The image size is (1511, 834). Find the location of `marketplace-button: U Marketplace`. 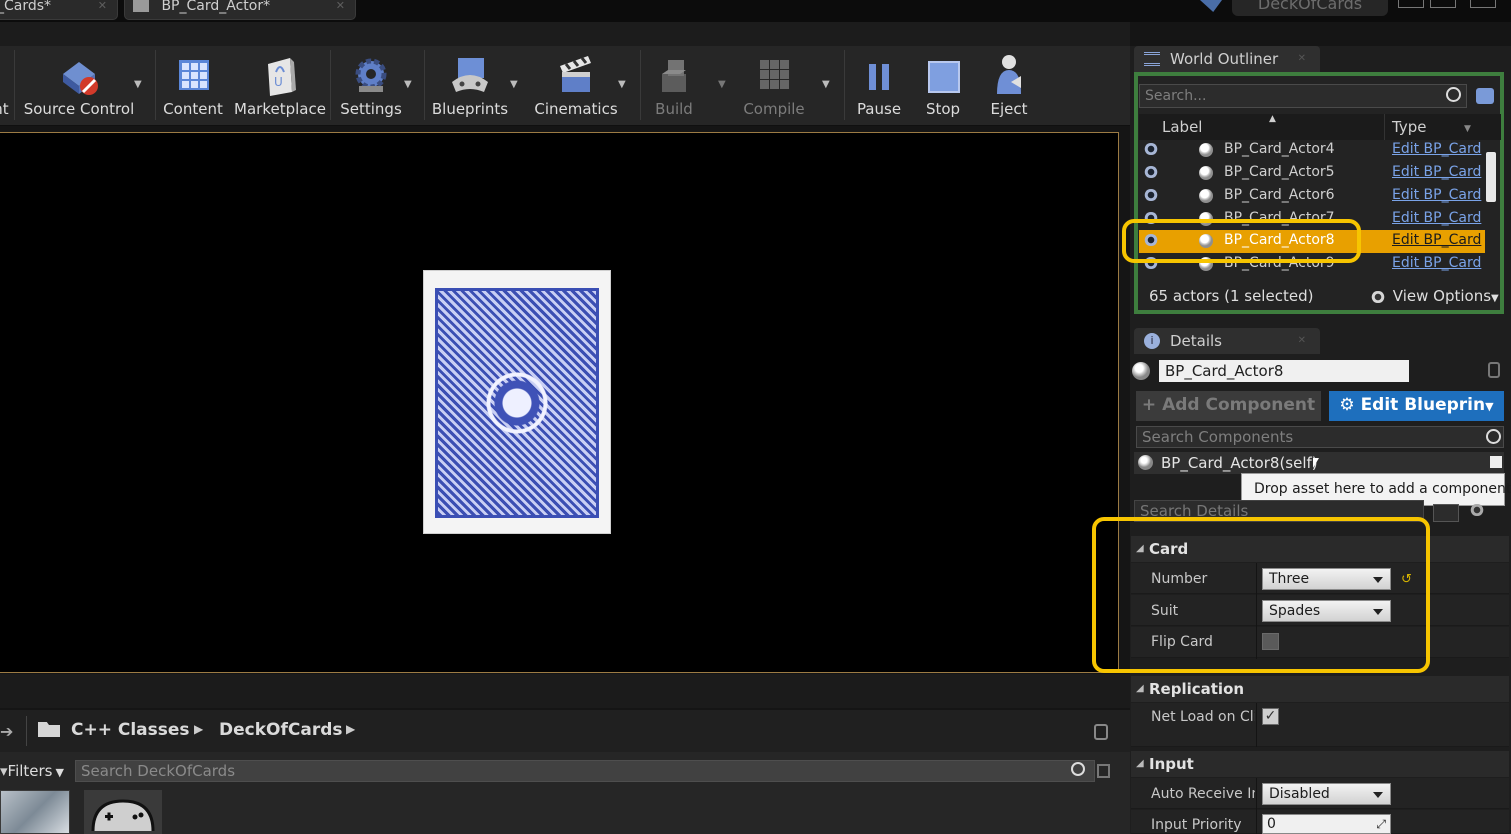

marketplace-button: U Marketplace is located at coordinates (280, 85).